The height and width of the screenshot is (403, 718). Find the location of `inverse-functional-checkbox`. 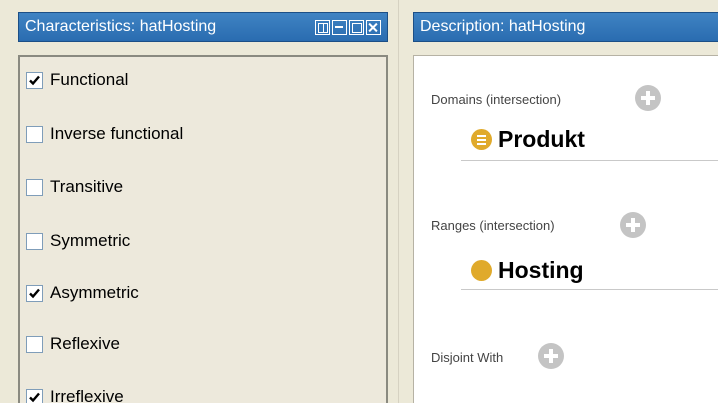

inverse-functional-checkbox is located at coordinates (34, 134).